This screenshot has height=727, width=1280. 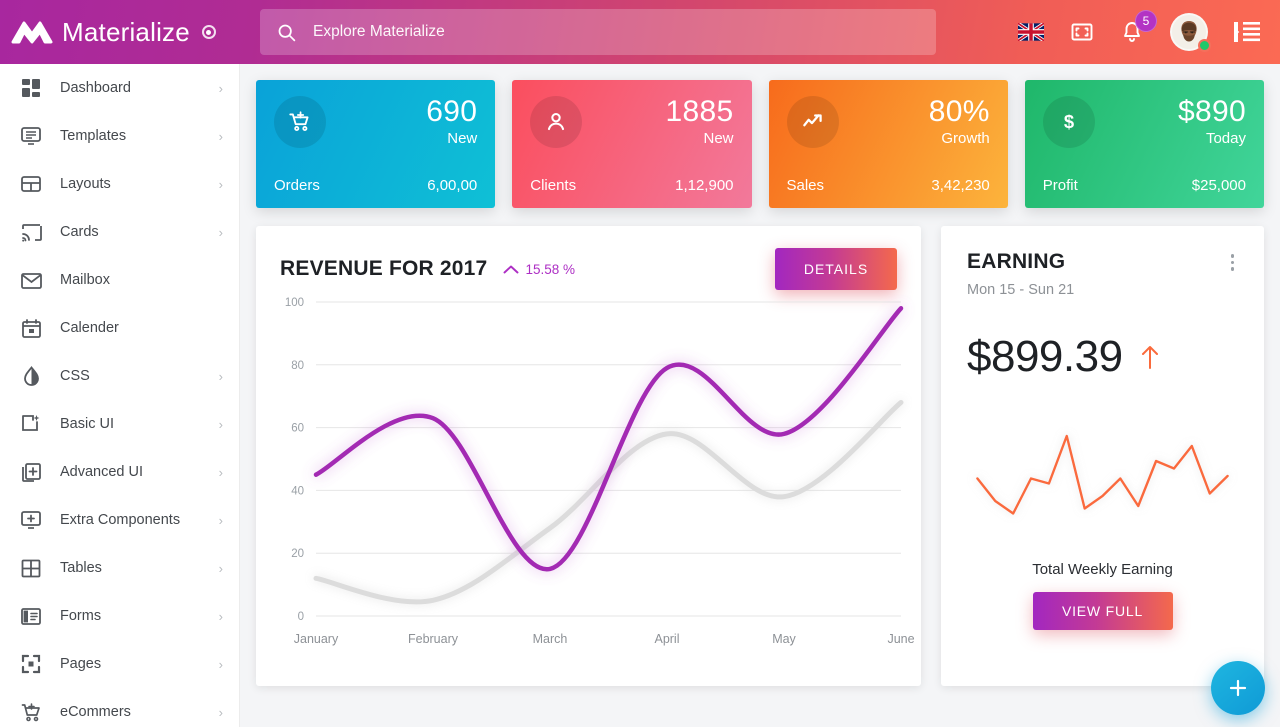 What do you see at coordinates (550, 639) in the screenshot?
I see `svg-text: March` at bounding box center [550, 639].